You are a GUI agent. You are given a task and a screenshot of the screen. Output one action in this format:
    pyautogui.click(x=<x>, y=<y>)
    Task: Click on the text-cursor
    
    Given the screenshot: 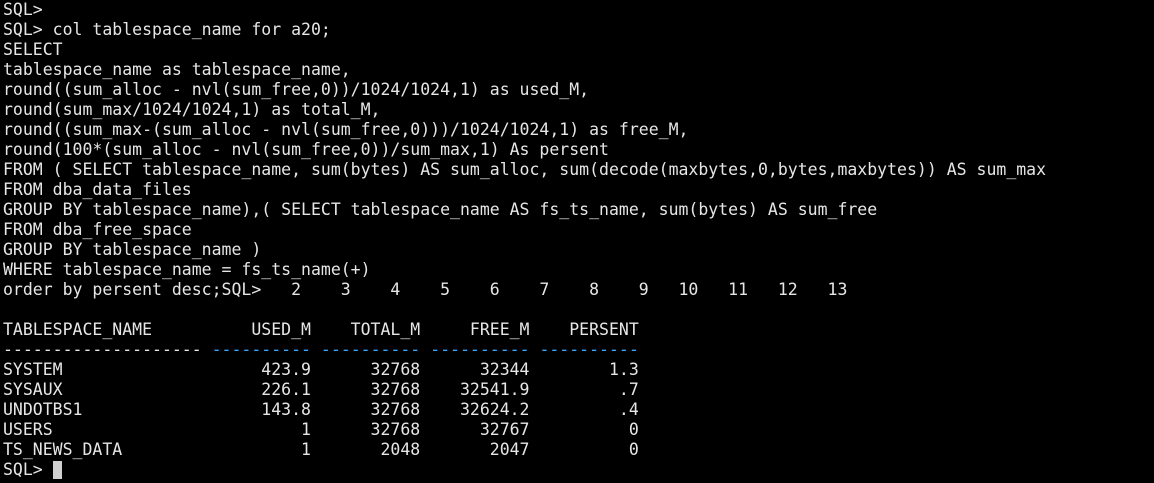 What is the action you would take?
    pyautogui.click(x=57, y=470)
    